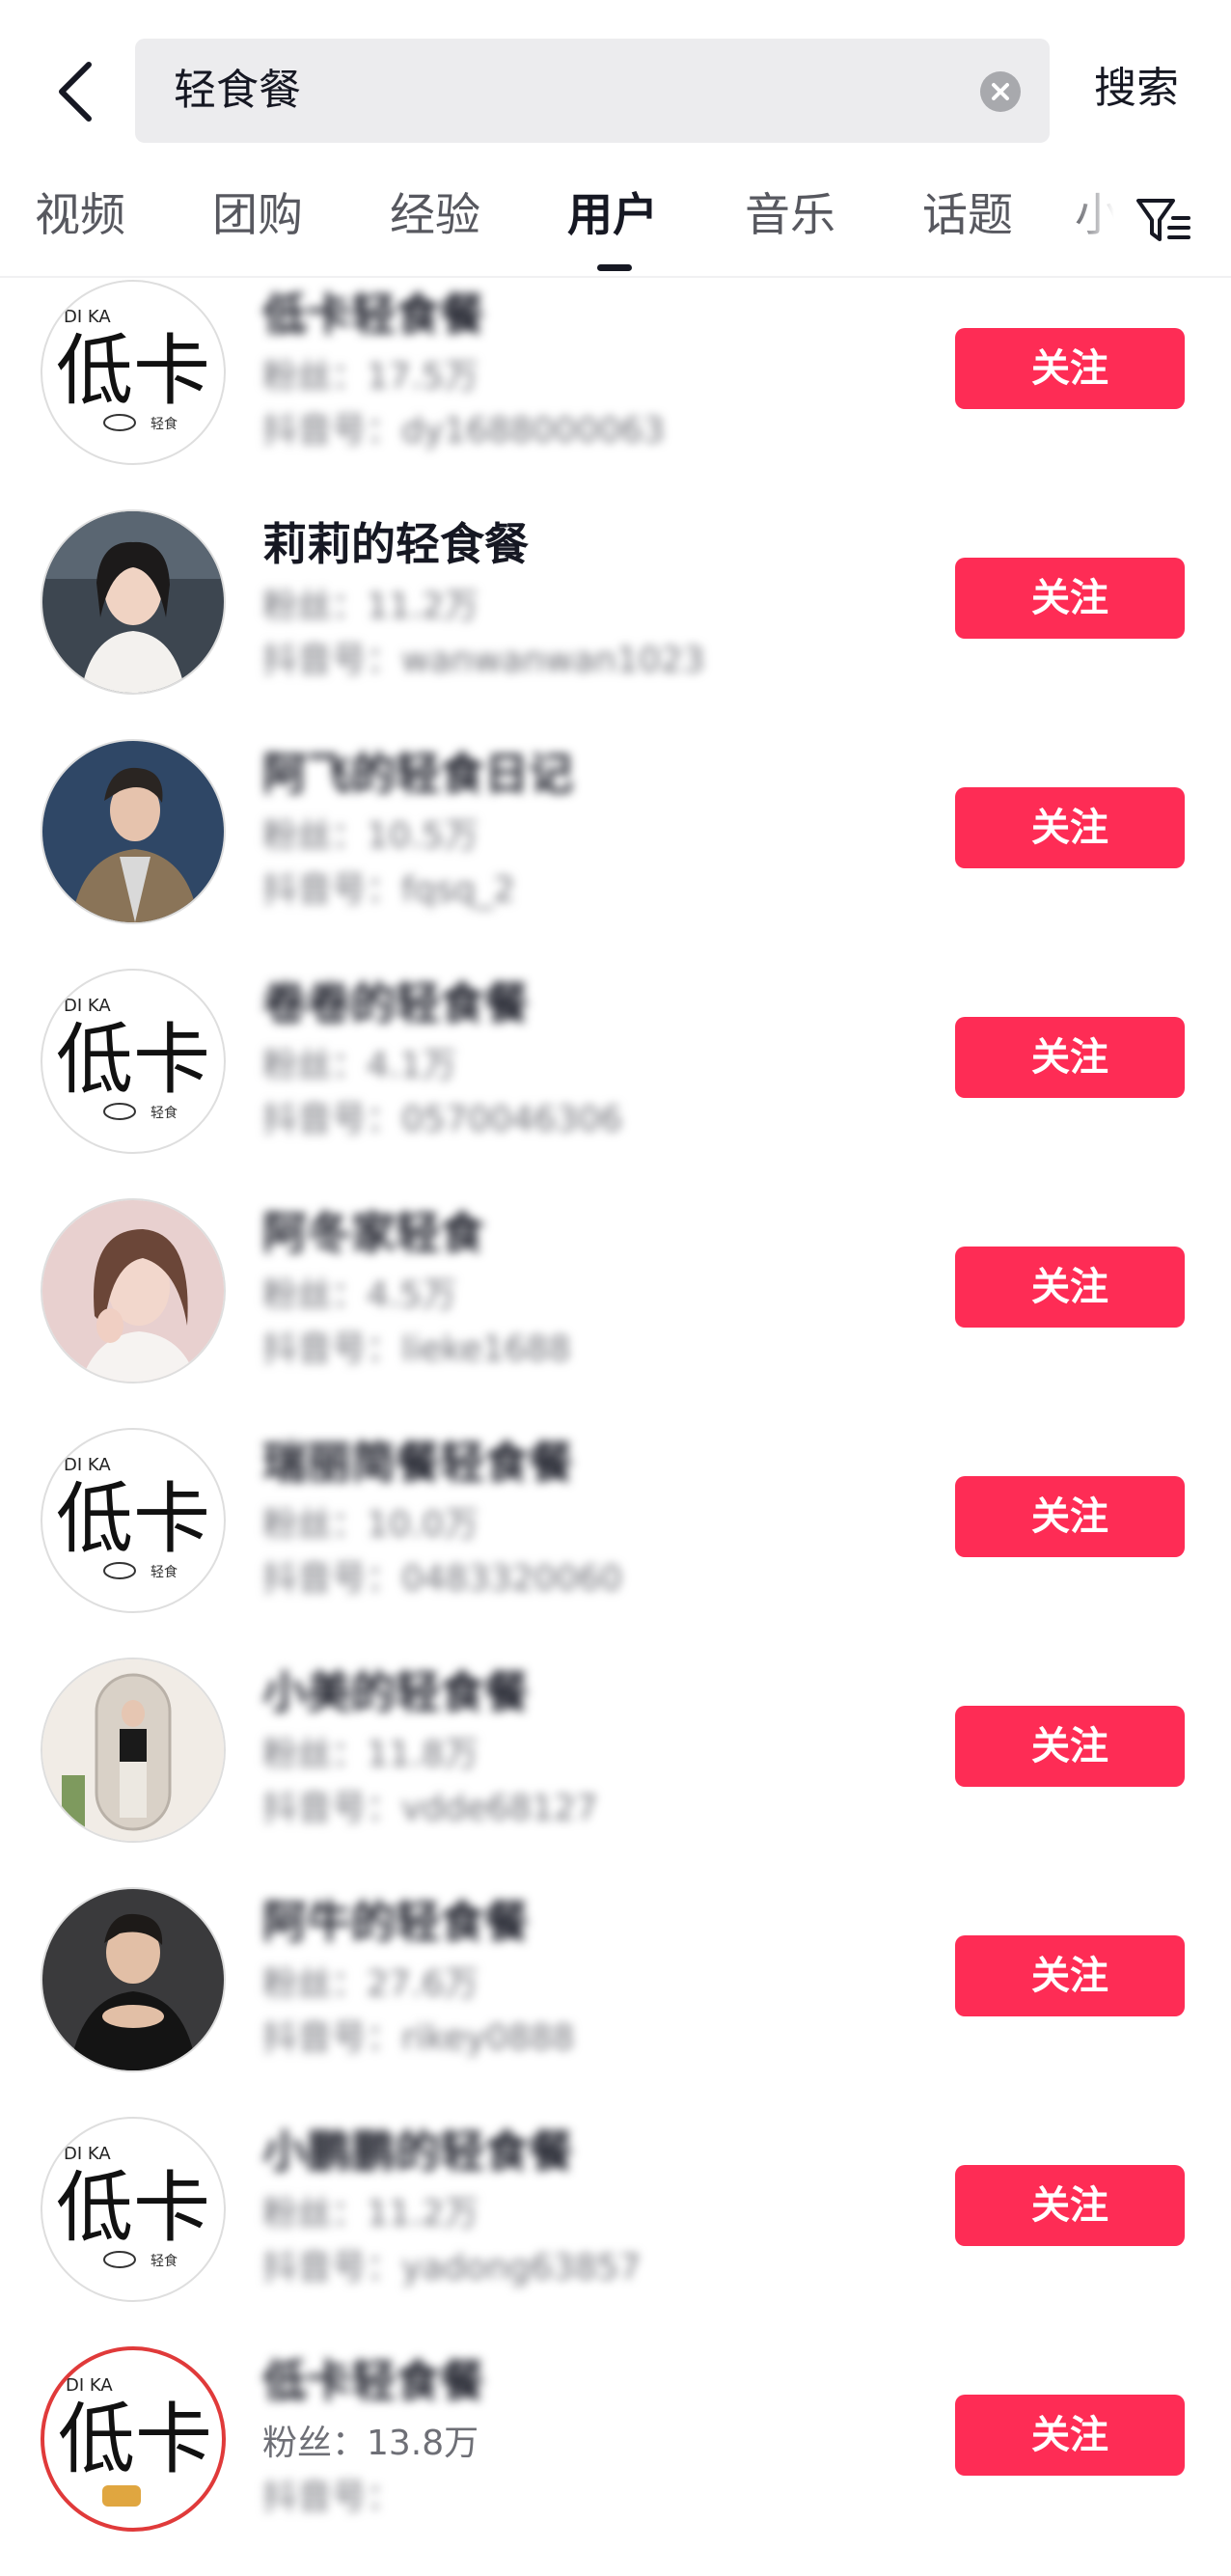  I want to click on user-id: 抖音号：dy1688000063, so click(464, 431).